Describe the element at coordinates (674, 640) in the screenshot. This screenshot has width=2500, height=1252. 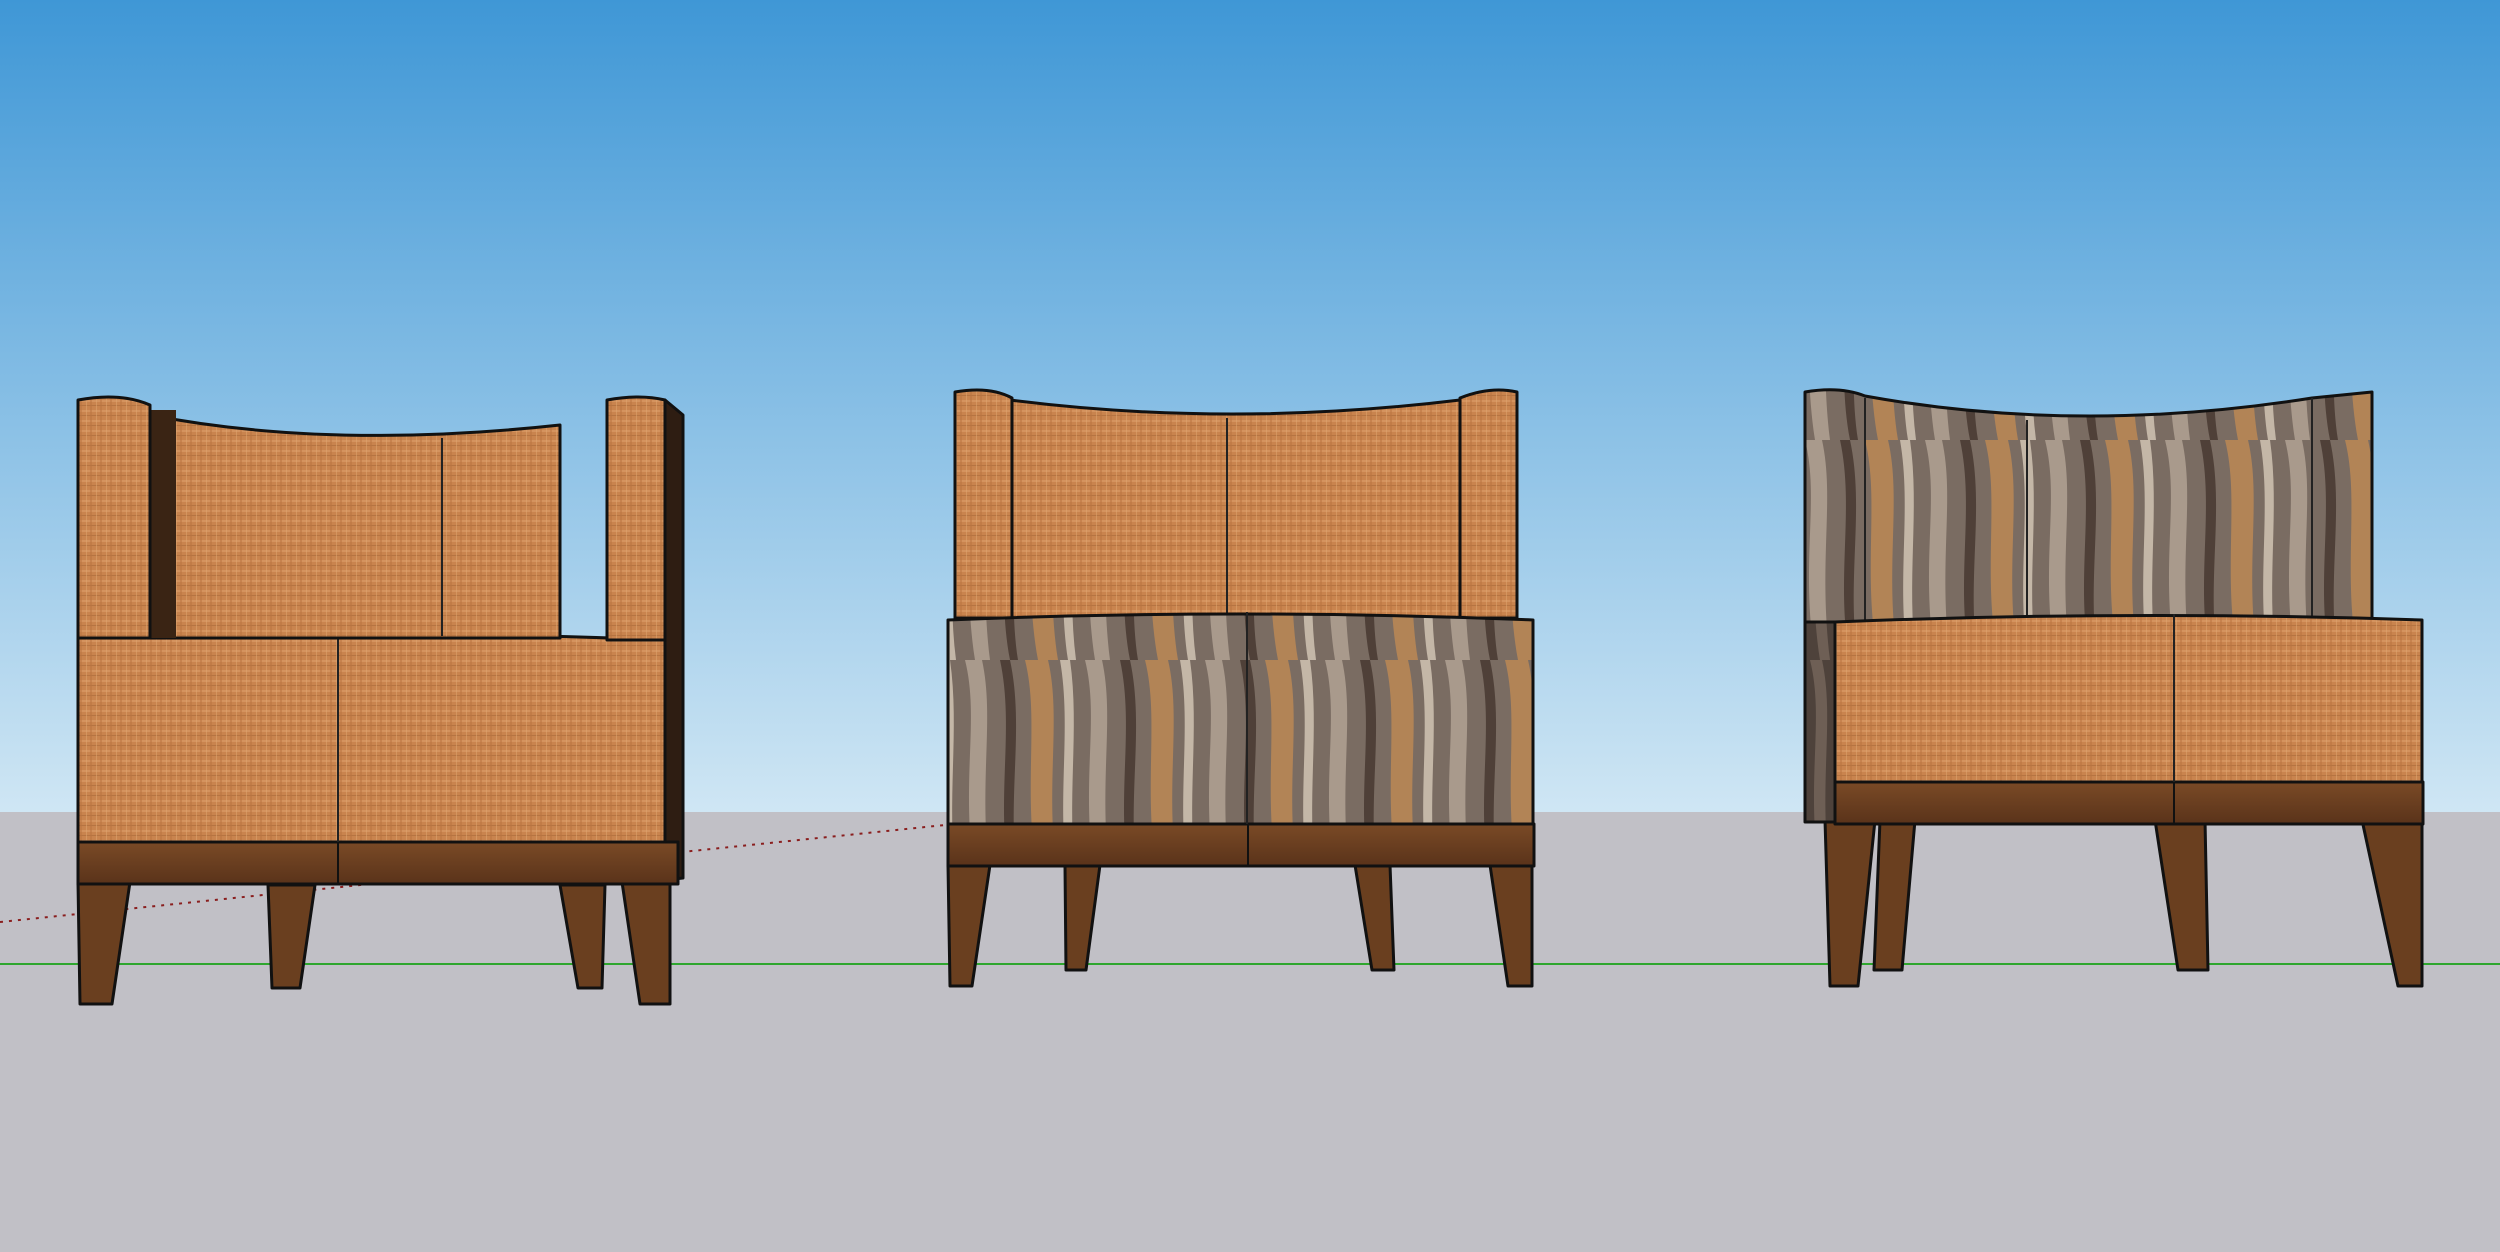
I see `chair-left-side-panel` at that location.